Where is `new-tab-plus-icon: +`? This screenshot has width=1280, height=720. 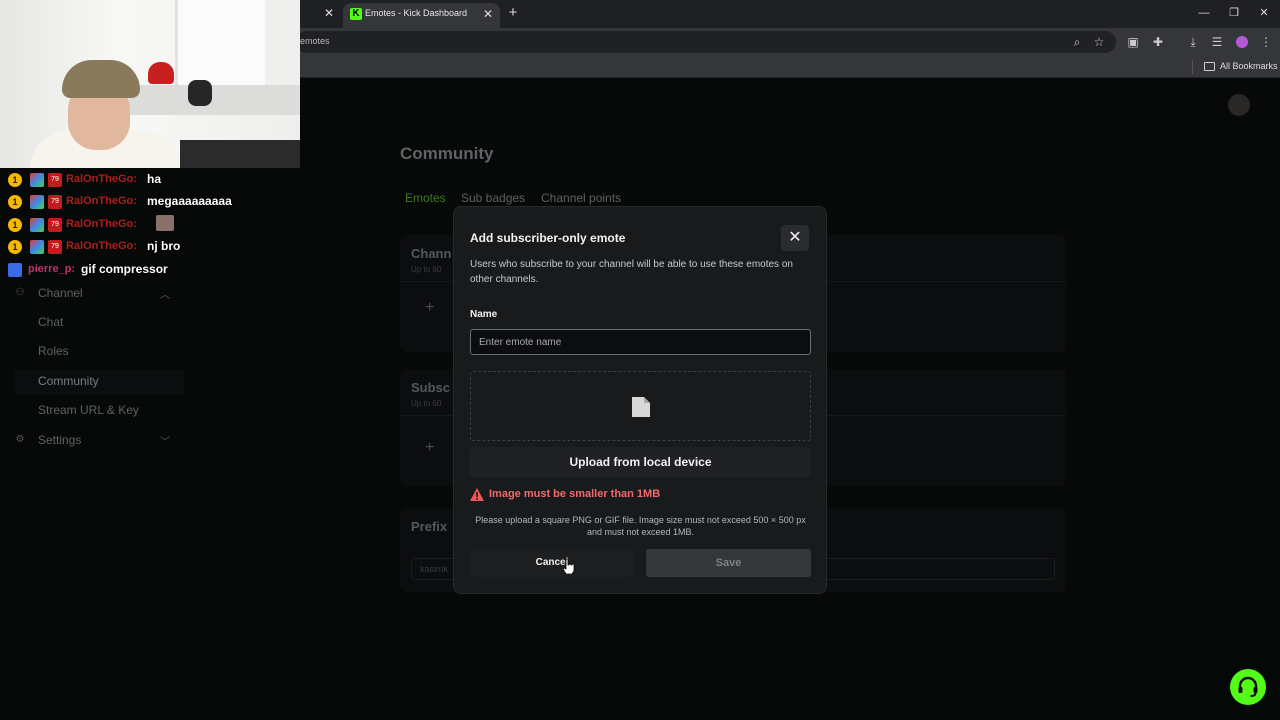 new-tab-plus-icon: + is located at coordinates (513, 13).